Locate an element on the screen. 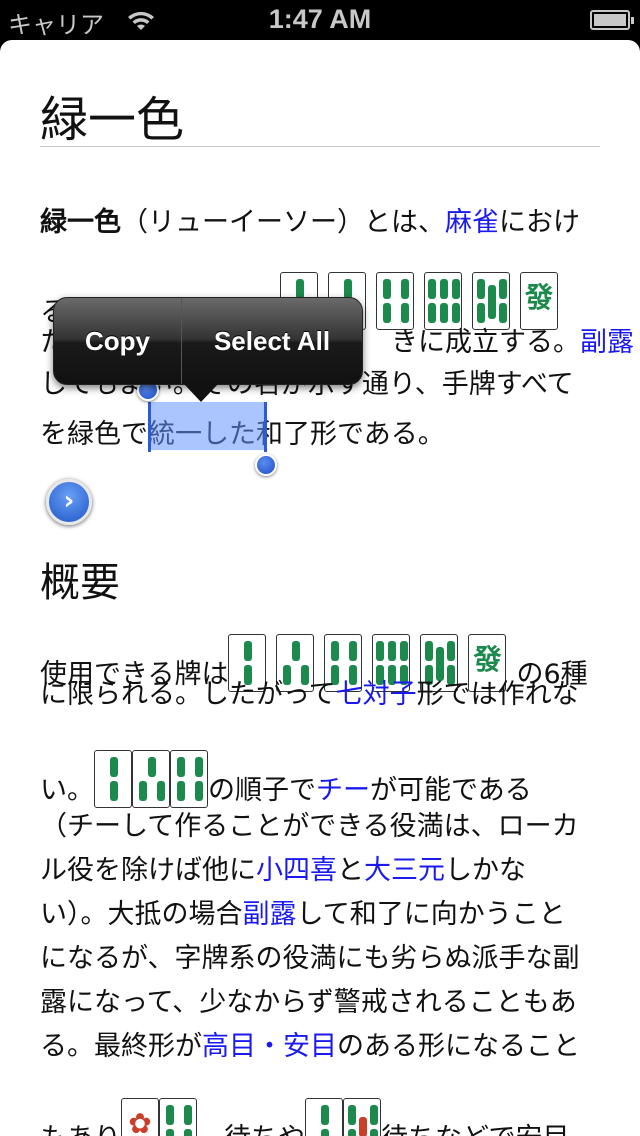  paragraph-line: もあり✿ 、待ちや 待ちなどで安目 is located at coordinates (304, 1117).